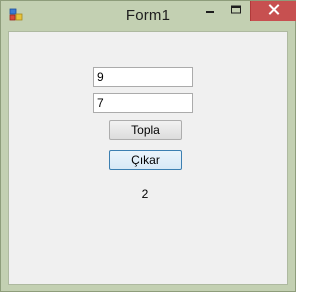  I want to click on second-number-input, so click(143, 103).